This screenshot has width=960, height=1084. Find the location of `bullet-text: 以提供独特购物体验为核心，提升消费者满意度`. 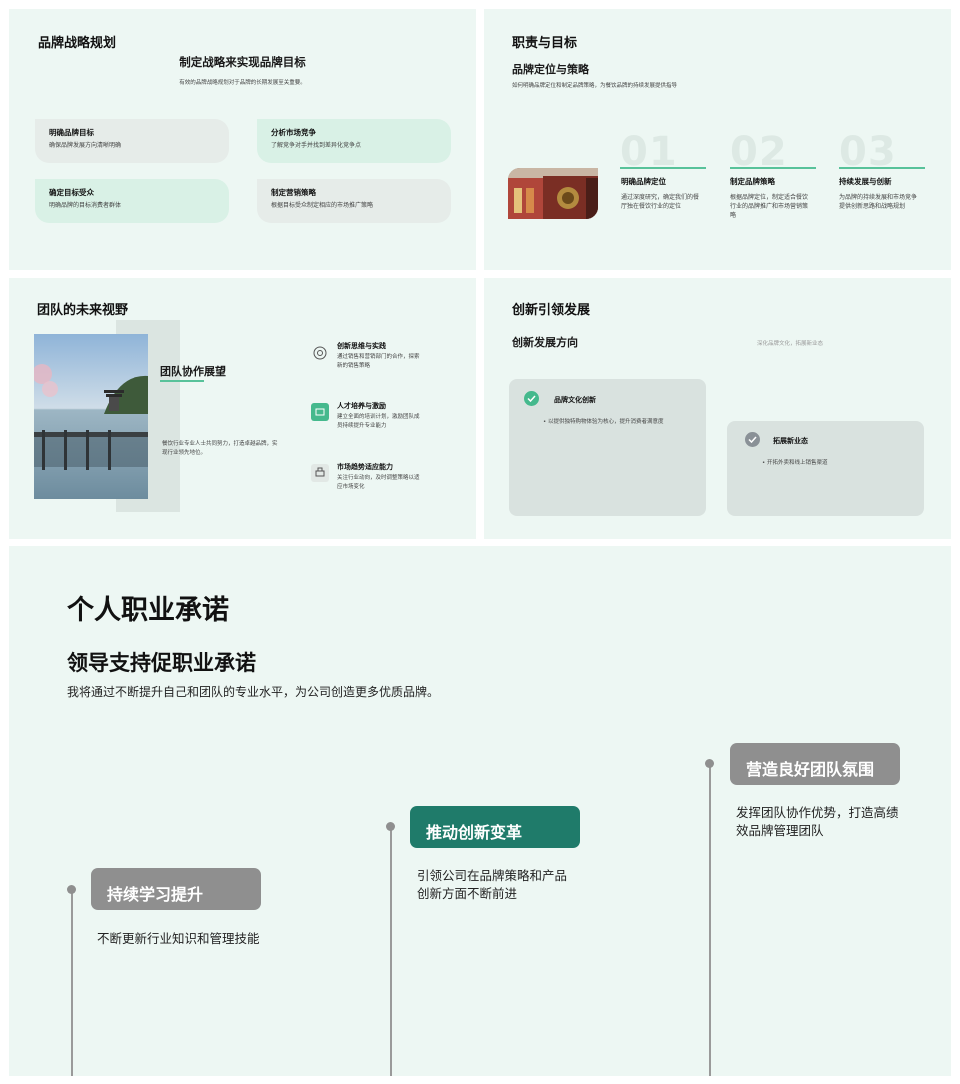

bullet-text: 以提供独特购物体验为核心，提升消费者满意度 is located at coordinates (606, 422).